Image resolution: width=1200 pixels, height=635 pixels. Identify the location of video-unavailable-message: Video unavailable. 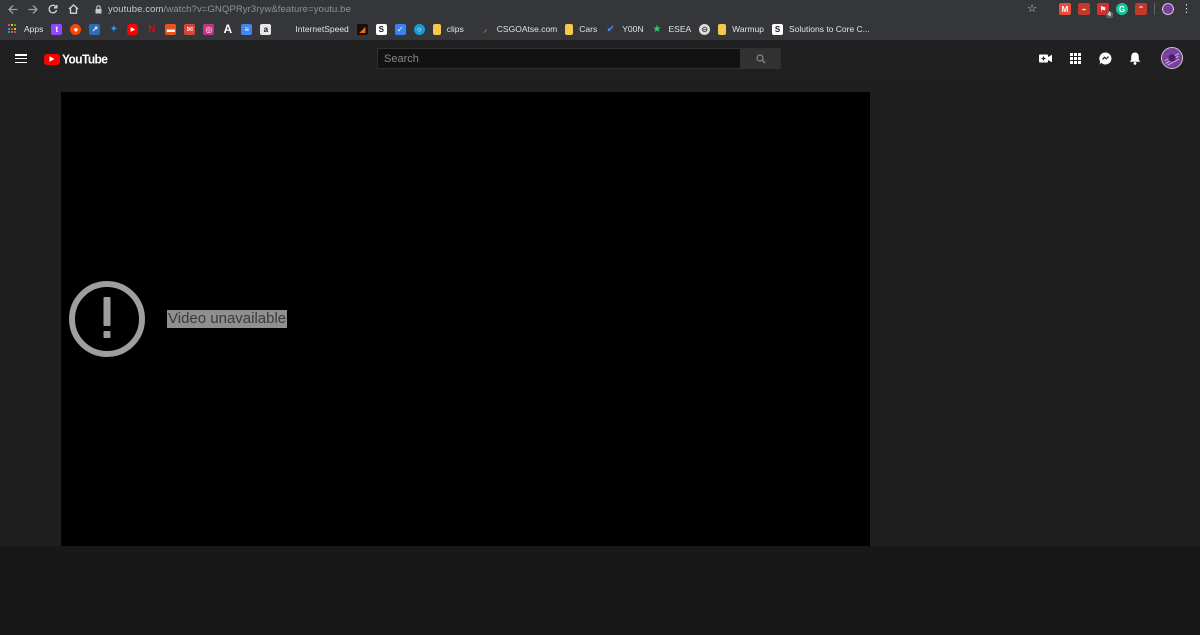
(227, 319).